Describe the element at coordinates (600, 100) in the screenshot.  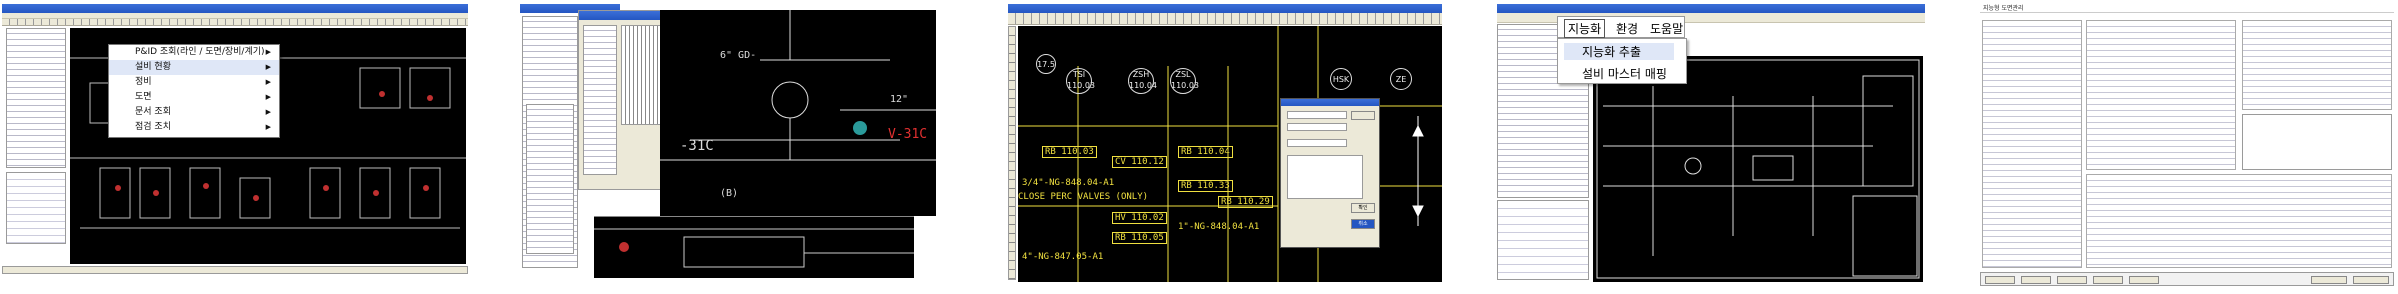
I see `secondary-tree` at that location.